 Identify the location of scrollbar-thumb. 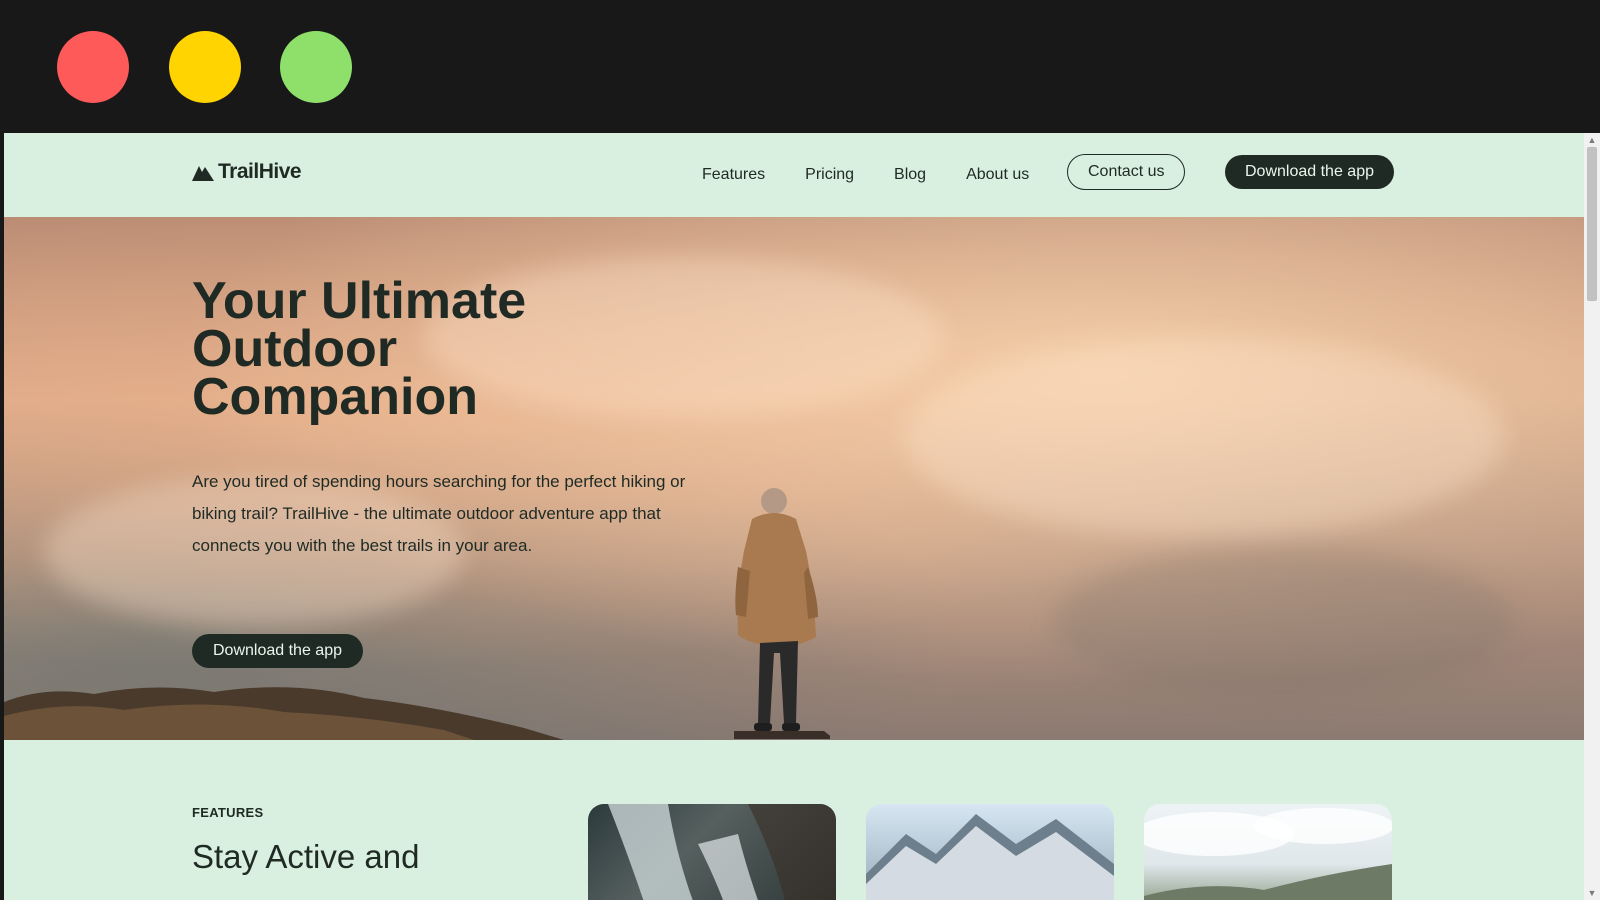
(1592, 224).